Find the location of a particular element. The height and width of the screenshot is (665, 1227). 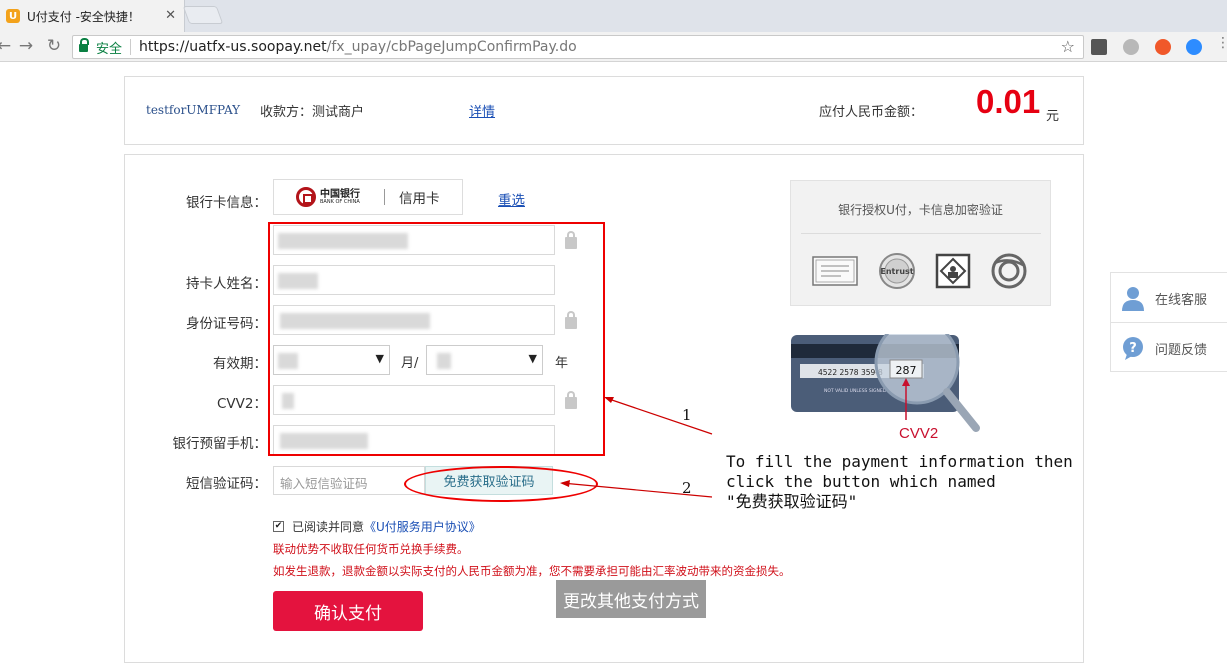

annotation-arrows is located at coordinates (636, 447).